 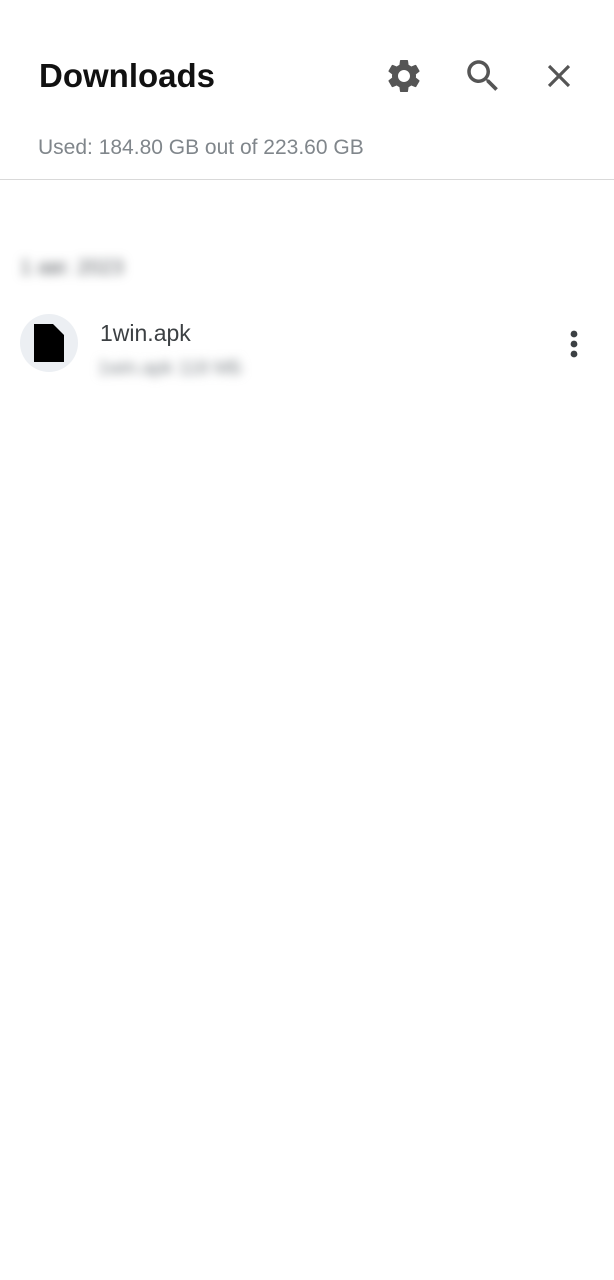 I want to click on file-name: 1win.apk, so click(x=145, y=333).